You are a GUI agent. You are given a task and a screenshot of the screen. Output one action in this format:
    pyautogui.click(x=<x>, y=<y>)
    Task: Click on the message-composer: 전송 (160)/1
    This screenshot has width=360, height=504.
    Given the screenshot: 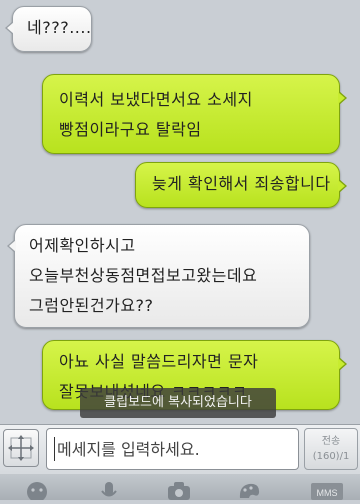 What is the action you would take?
    pyautogui.click(x=180, y=449)
    